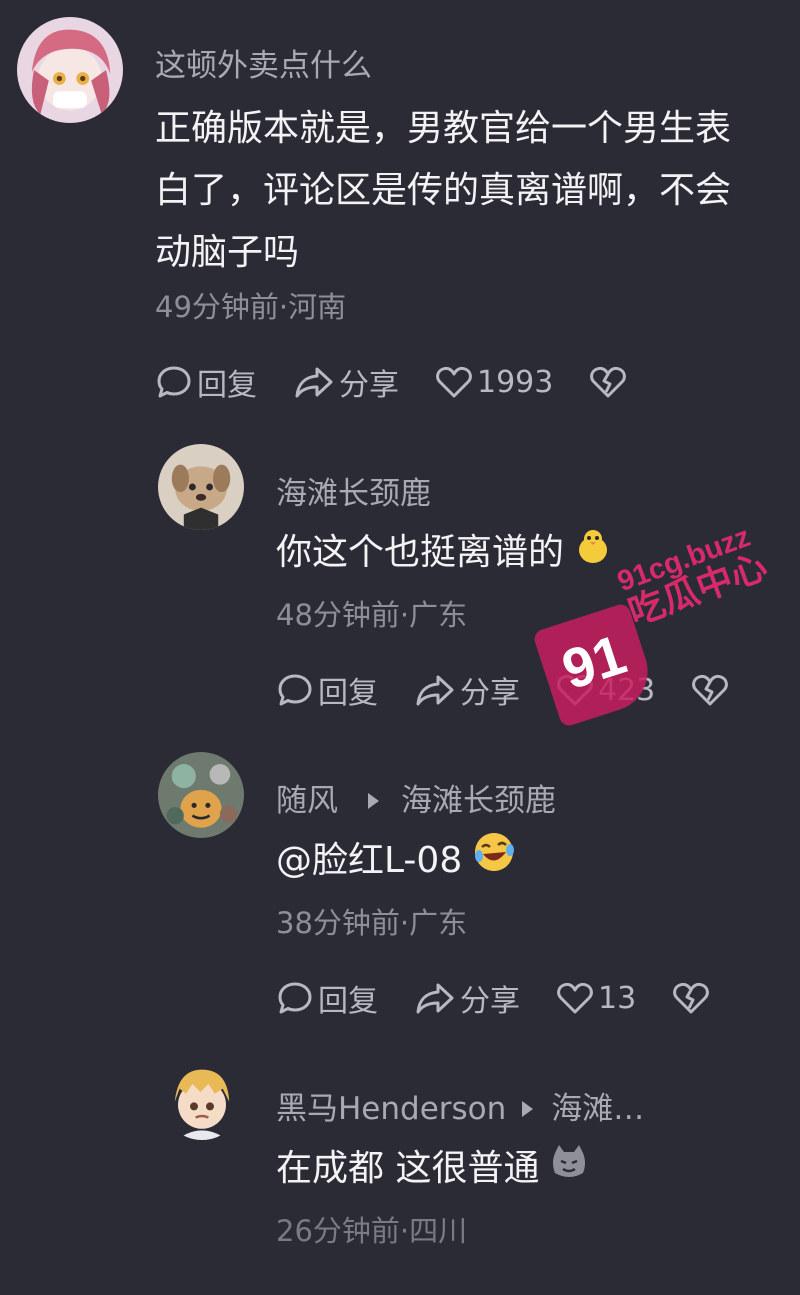 This screenshot has width=800, height=1295. Describe the element at coordinates (372, 923) in the screenshot. I see `reply-meta: 38分钟前·广东` at that location.